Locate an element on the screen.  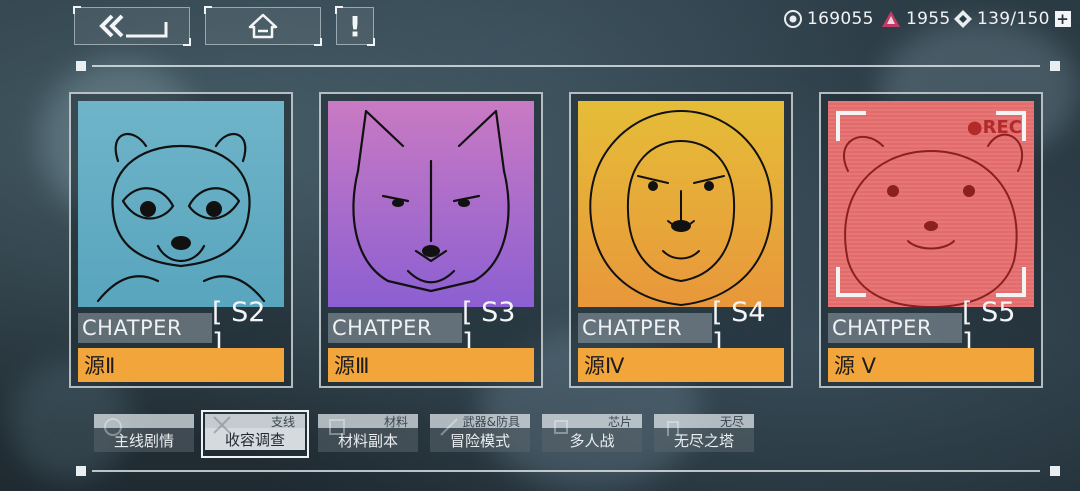
lion-portrait is located at coordinates (681, 204).